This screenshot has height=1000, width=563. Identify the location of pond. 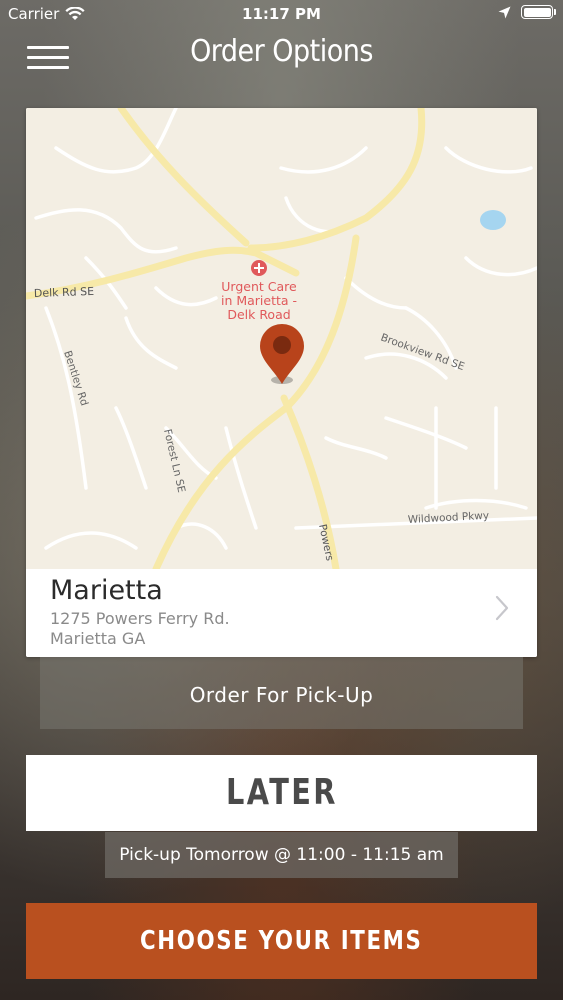
(493, 220).